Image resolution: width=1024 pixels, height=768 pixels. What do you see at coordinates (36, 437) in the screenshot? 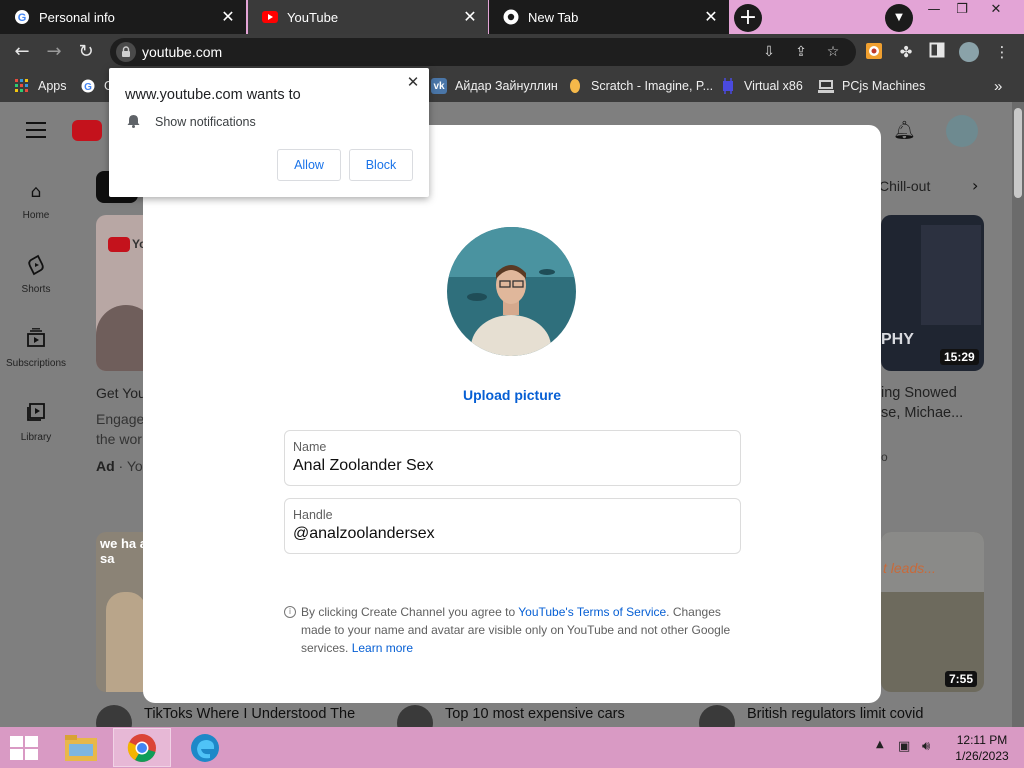
I see `sidebar-item-label: Library` at bounding box center [36, 437].